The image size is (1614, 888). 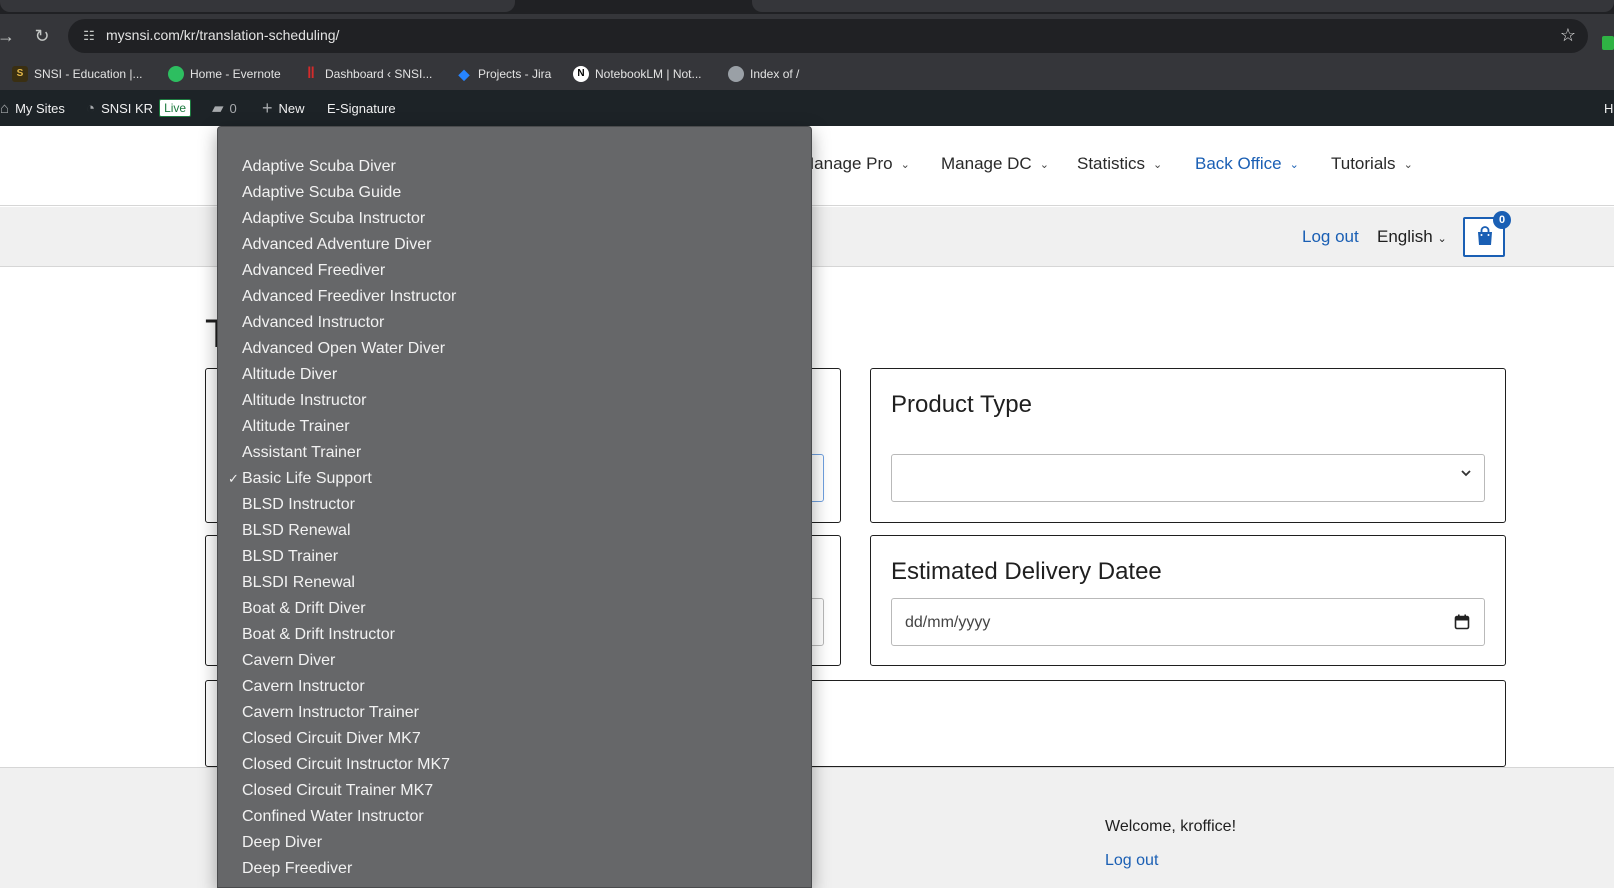 I want to click on dropdown-option: Altitude Diver, so click(x=514, y=375).